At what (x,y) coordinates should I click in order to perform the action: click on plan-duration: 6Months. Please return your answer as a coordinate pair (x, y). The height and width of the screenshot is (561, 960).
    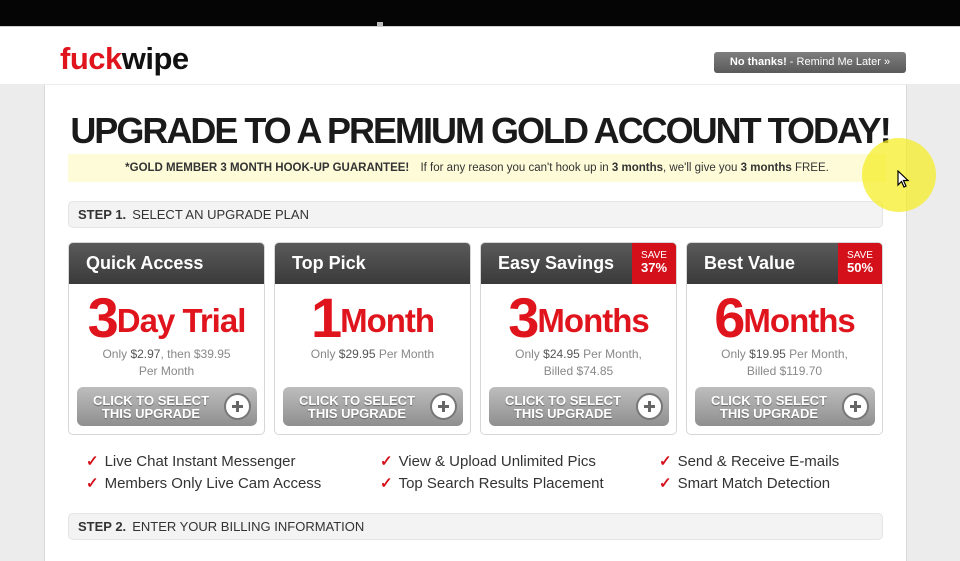
    Looking at the image, I should click on (784, 318).